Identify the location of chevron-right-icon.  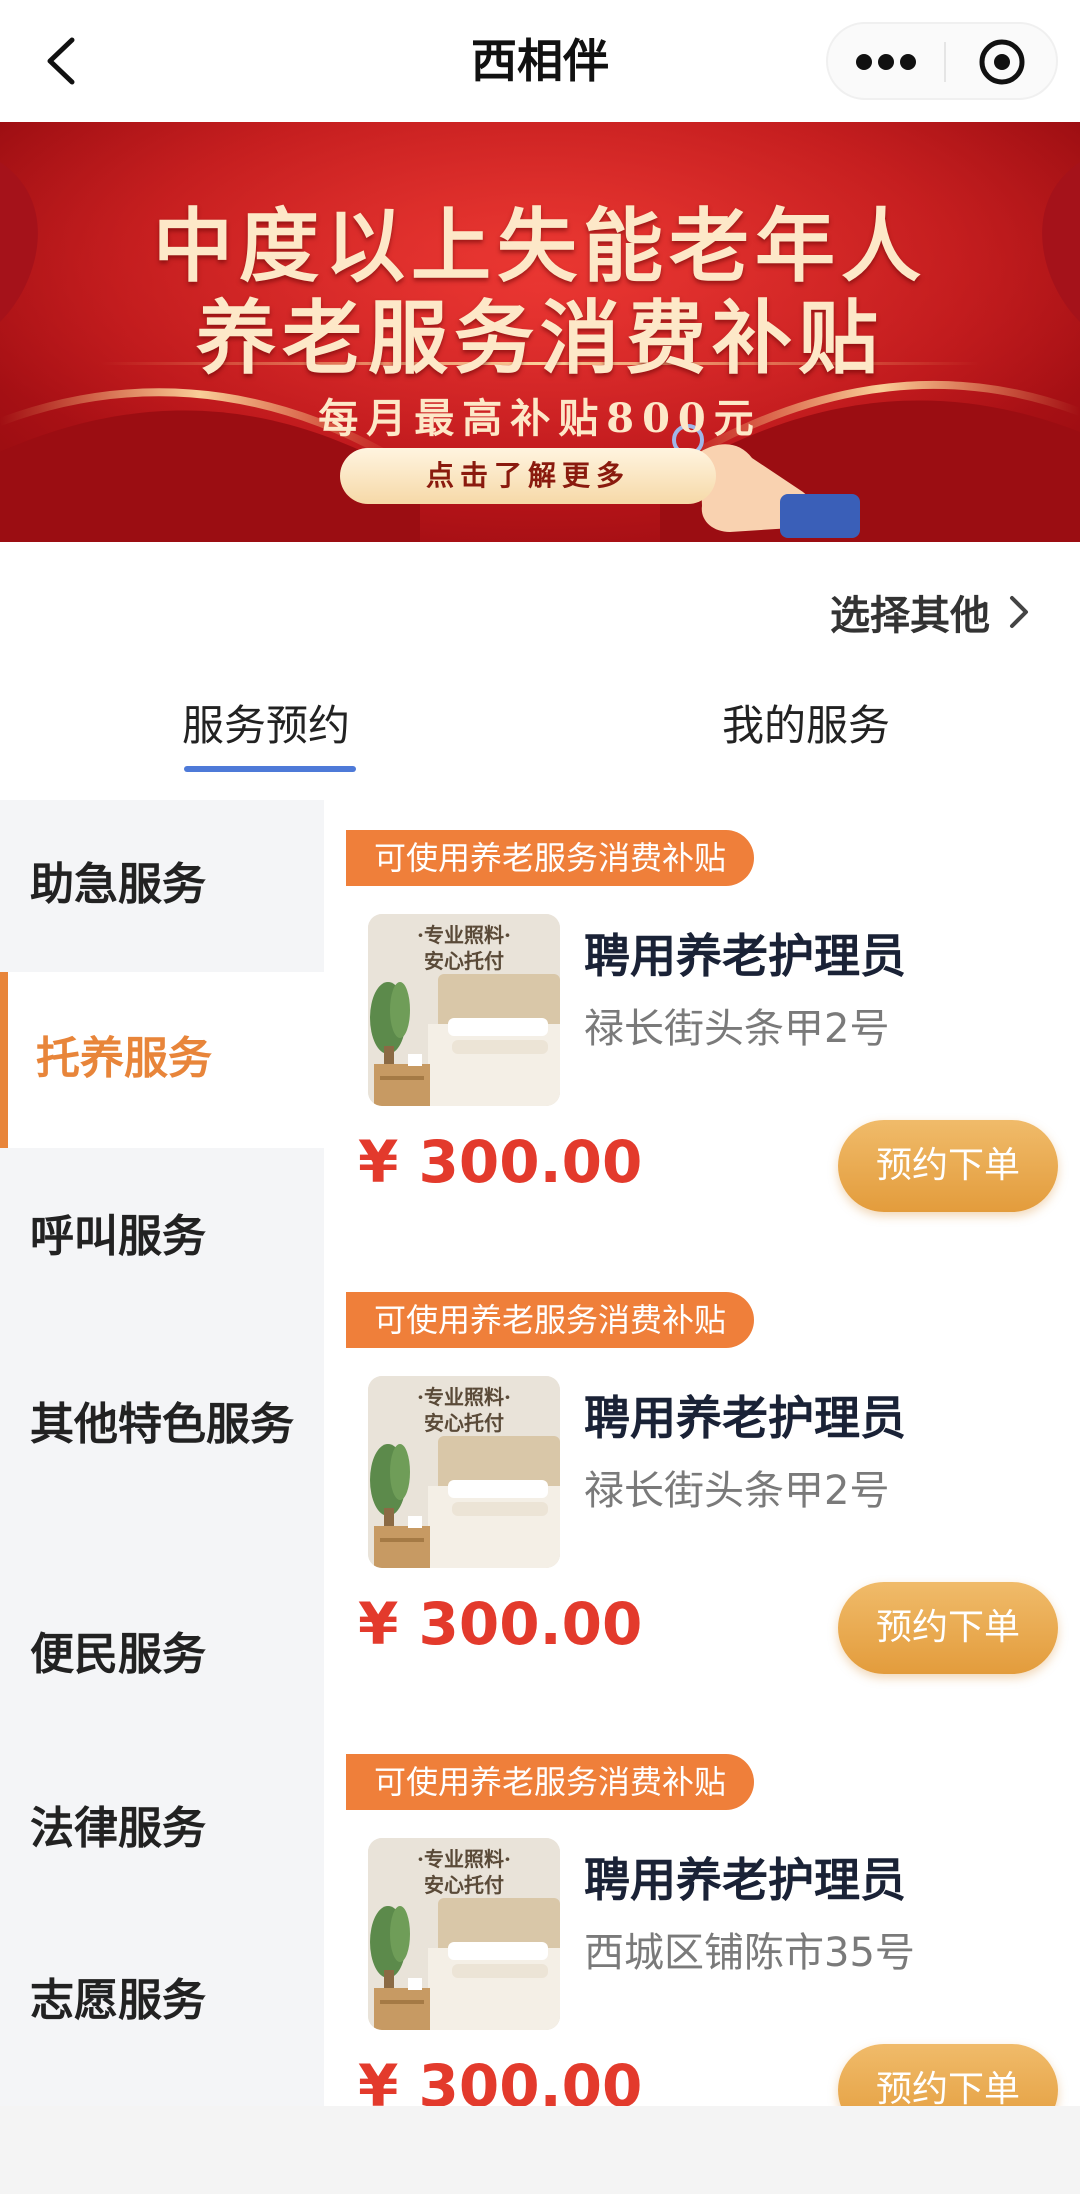
(1019, 612).